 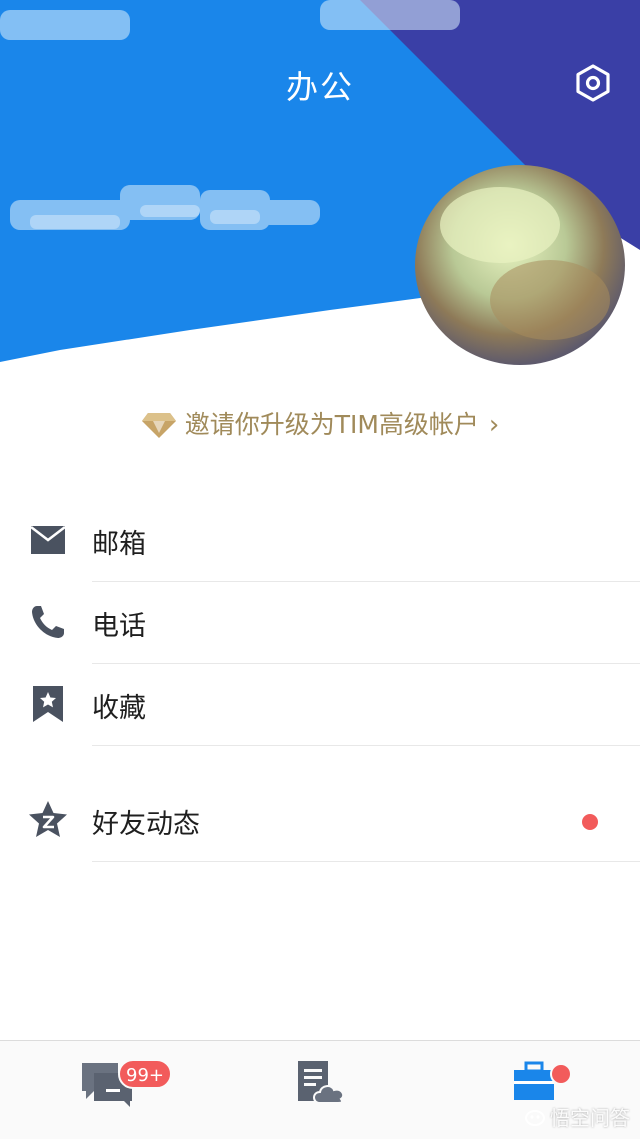 I want to click on watermark: 悟空问答, so click(x=577, y=1116).